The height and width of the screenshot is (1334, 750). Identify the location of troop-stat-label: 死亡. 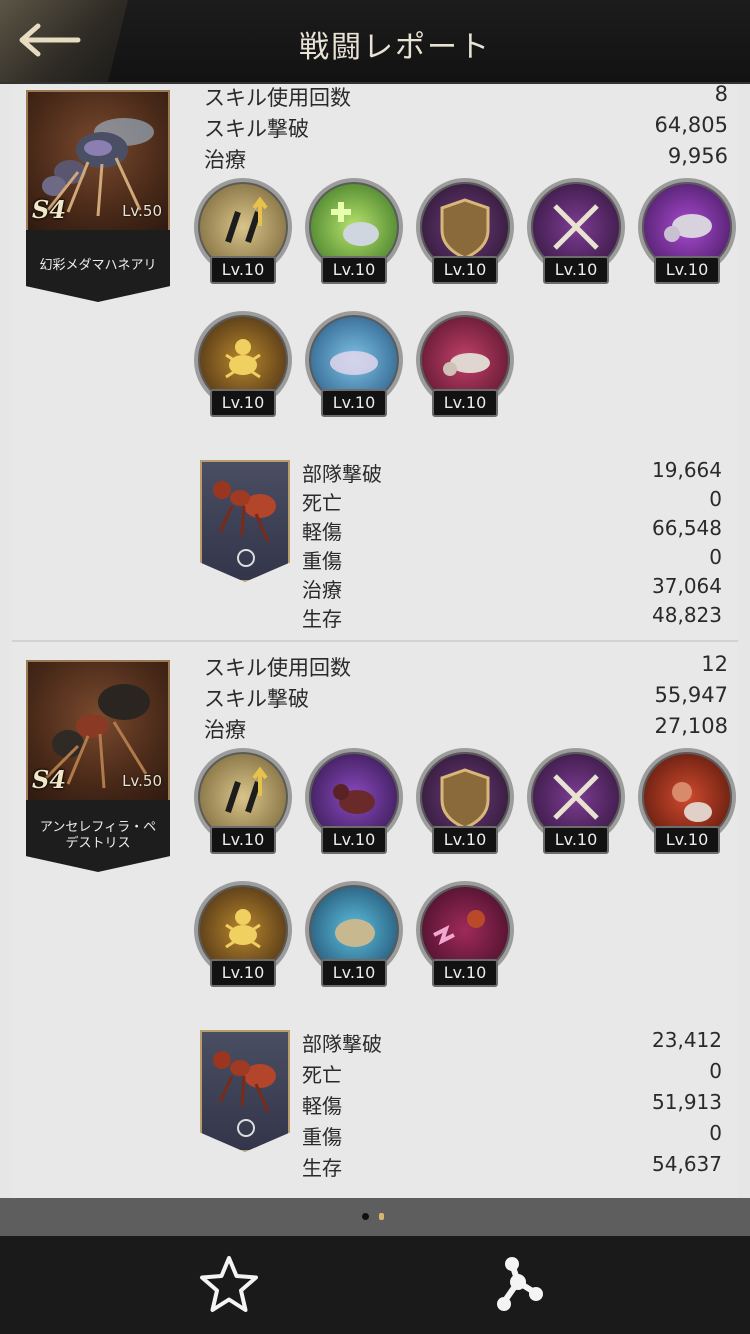
(322, 1075).